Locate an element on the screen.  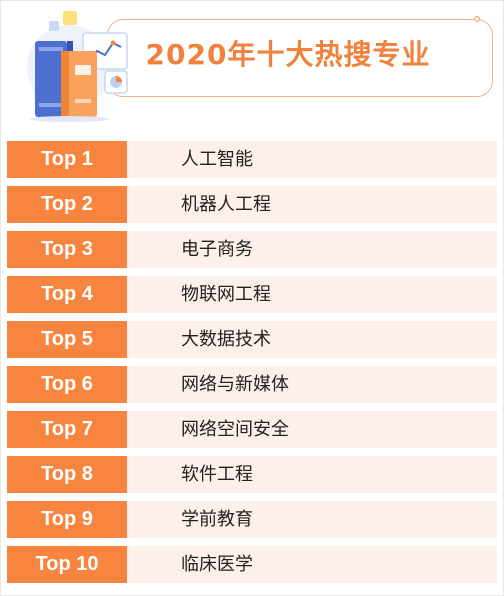
ranking-row: Top 8 软件工程 is located at coordinates (252, 474).